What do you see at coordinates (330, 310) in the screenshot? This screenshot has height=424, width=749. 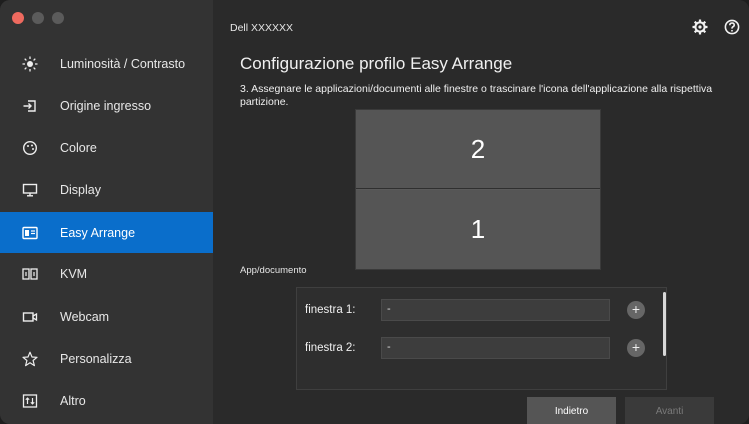 I see `window-1-label: finestra 1:` at bounding box center [330, 310].